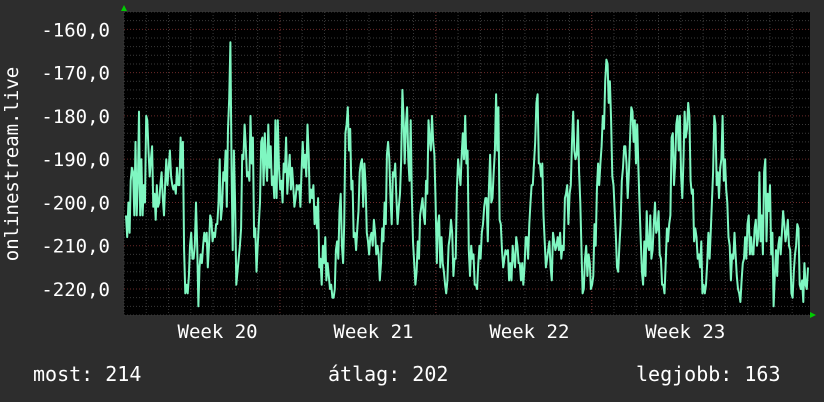 Image resolution: width=824 pixels, height=402 pixels. I want to click on y-tick-label: -210,0, so click(75, 247).